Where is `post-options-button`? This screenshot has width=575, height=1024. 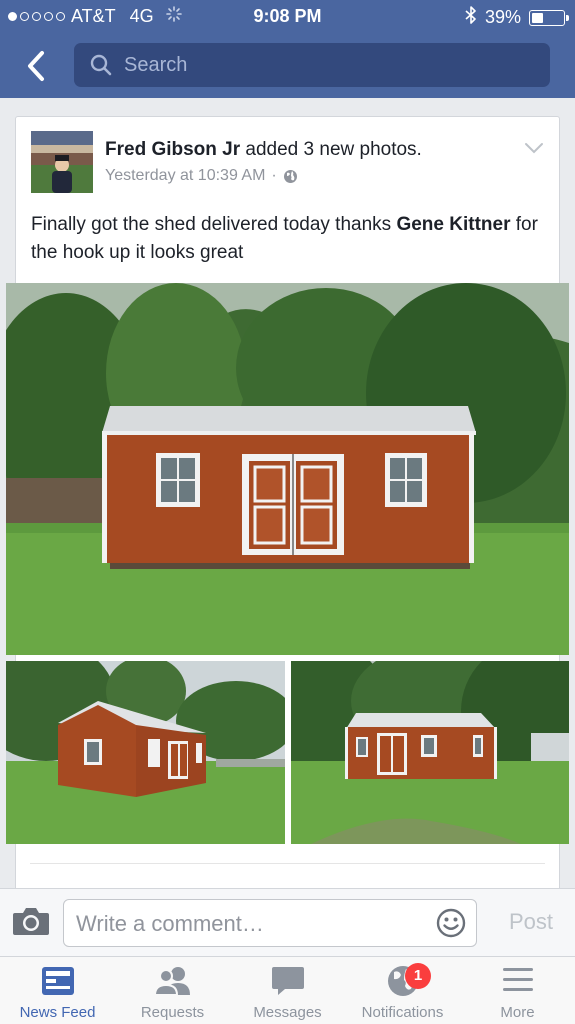 post-options-button is located at coordinates (534, 150).